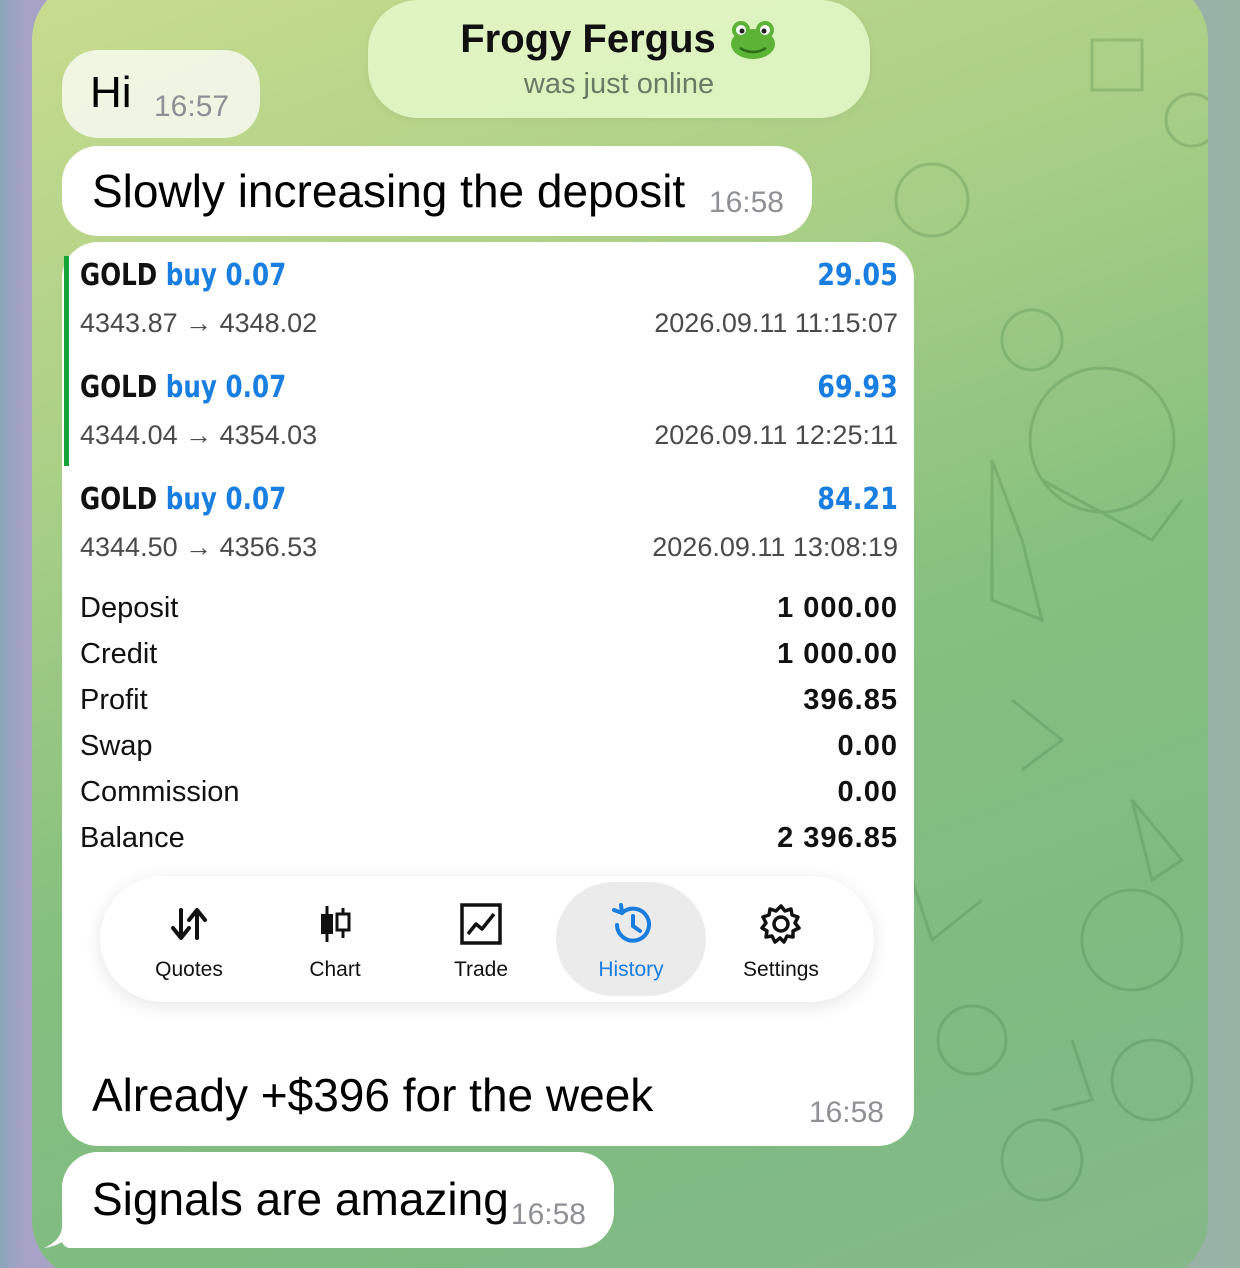 This screenshot has height=1268, width=1240. What do you see at coordinates (850, 700) in the screenshot?
I see `summary-value: 396.85` at bounding box center [850, 700].